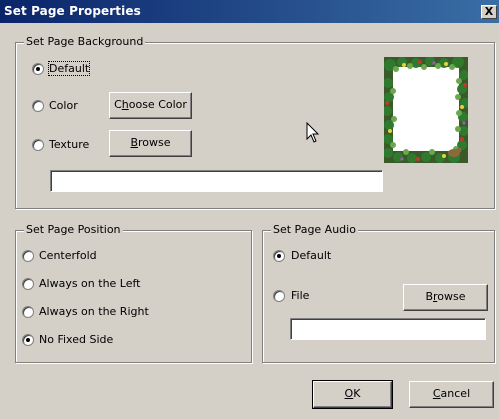 Image resolution: width=499 pixels, height=419 pixels. Describe the element at coordinates (311, 255) in the screenshot. I see `audio-default-label: Default` at that location.